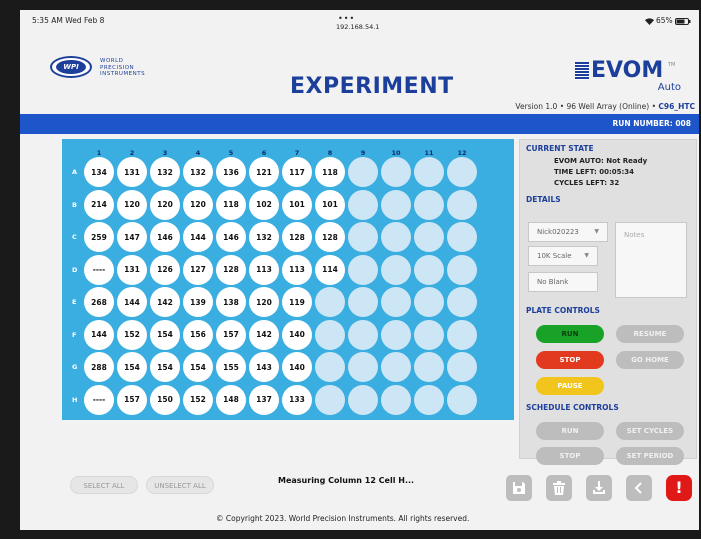 The image size is (701, 539). Describe the element at coordinates (570, 360) in the screenshot. I see `stop-button: STOP` at that location.